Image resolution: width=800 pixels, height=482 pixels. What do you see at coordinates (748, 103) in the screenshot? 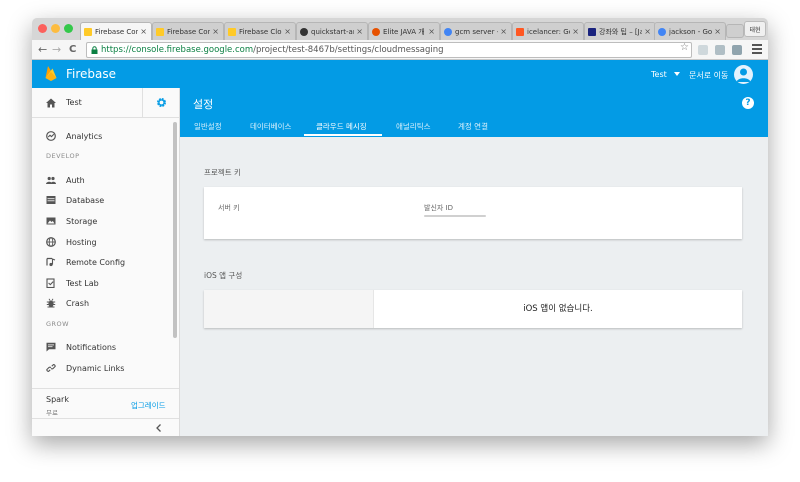
I see `help-icon: ?` at bounding box center [748, 103].